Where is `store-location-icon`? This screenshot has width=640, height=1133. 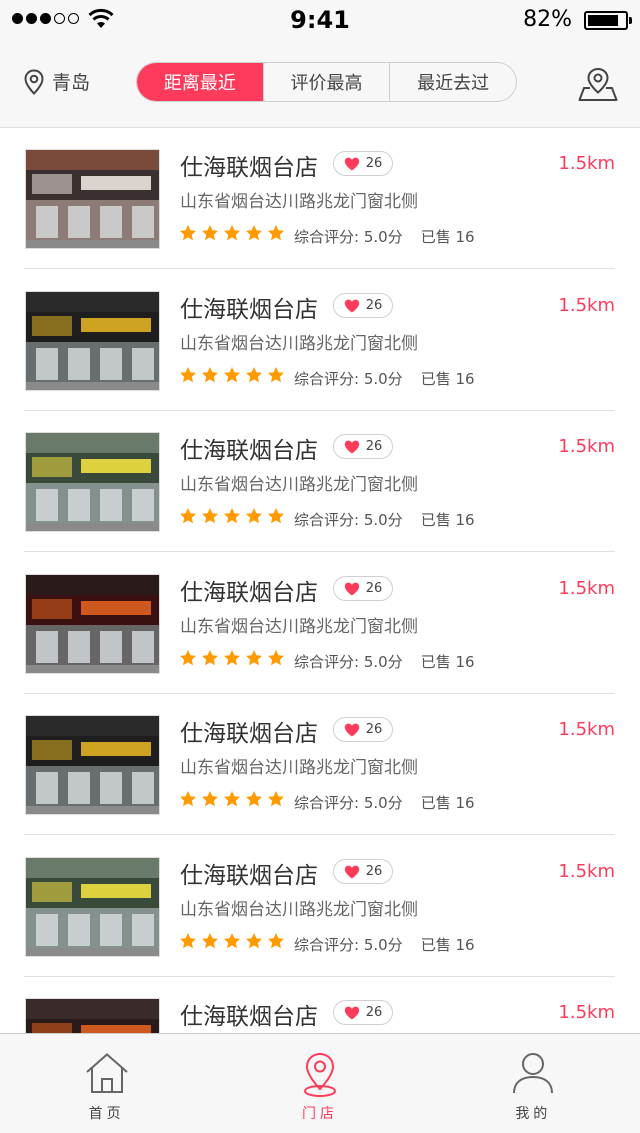 store-location-icon is located at coordinates (319, 1074).